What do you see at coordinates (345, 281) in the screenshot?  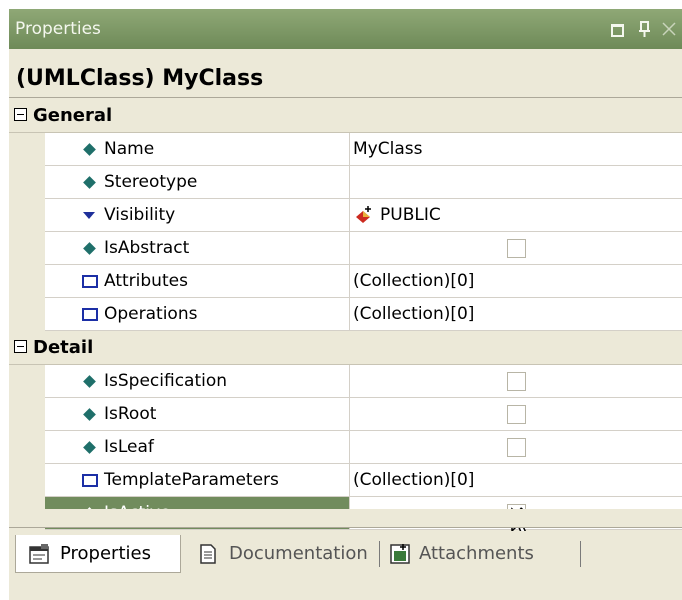 I see `property-row-attributes: Attributes (Collection)[0]` at bounding box center [345, 281].